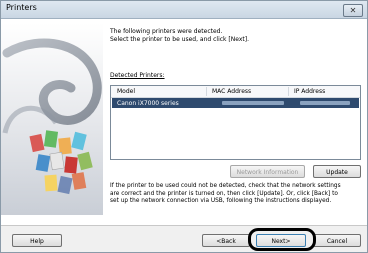  Describe the element at coordinates (184, 225) in the screenshot. I see `footer-divider` at that location.